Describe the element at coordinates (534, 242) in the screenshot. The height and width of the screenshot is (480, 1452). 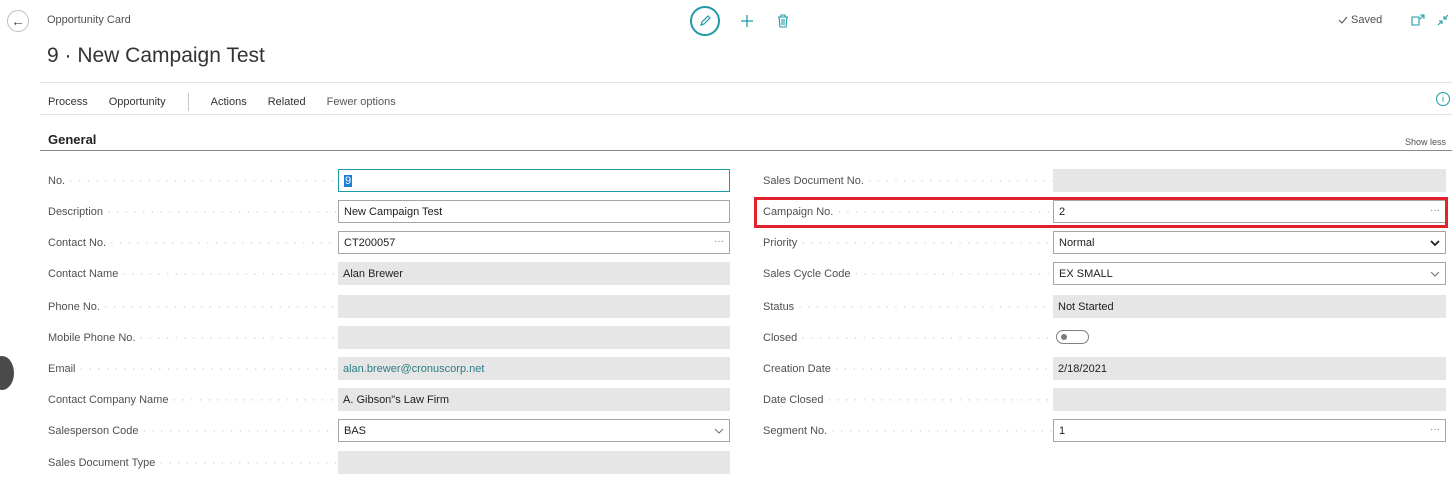
I see `contact-no-input: CT200057 ···` at that location.